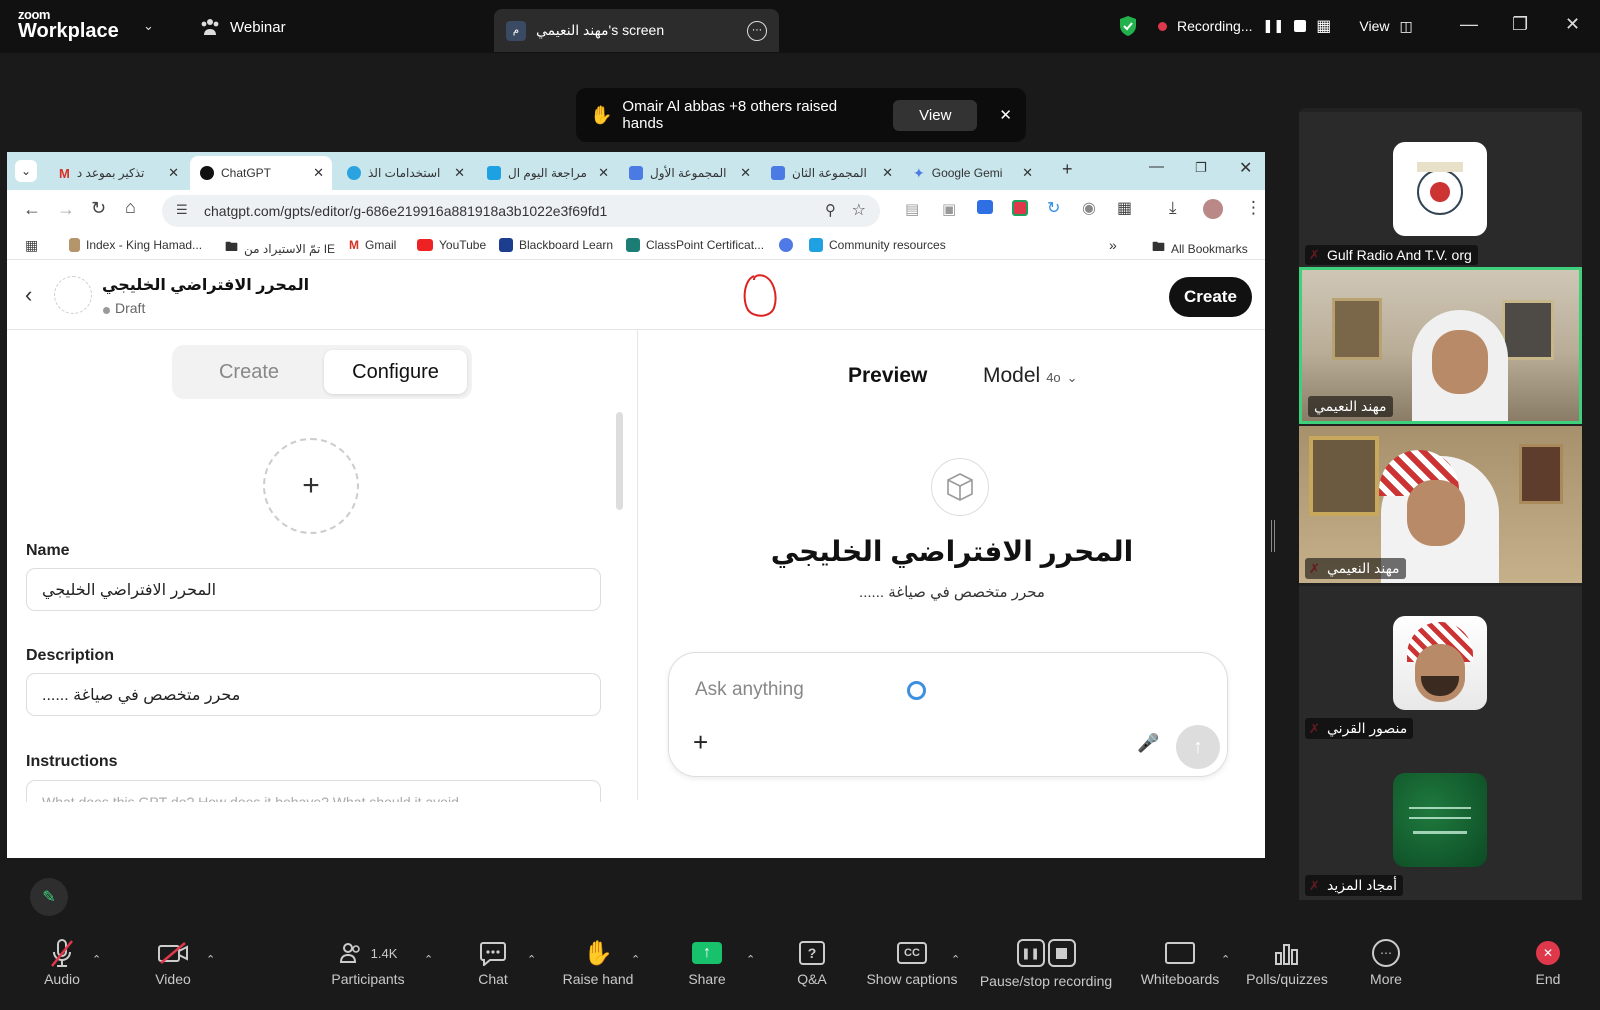 The height and width of the screenshot is (1010, 1600). What do you see at coordinates (1440, 821) in the screenshot?
I see `participant-tile: ✗ أمجاد المزيد` at bounding box center [1440, 821].